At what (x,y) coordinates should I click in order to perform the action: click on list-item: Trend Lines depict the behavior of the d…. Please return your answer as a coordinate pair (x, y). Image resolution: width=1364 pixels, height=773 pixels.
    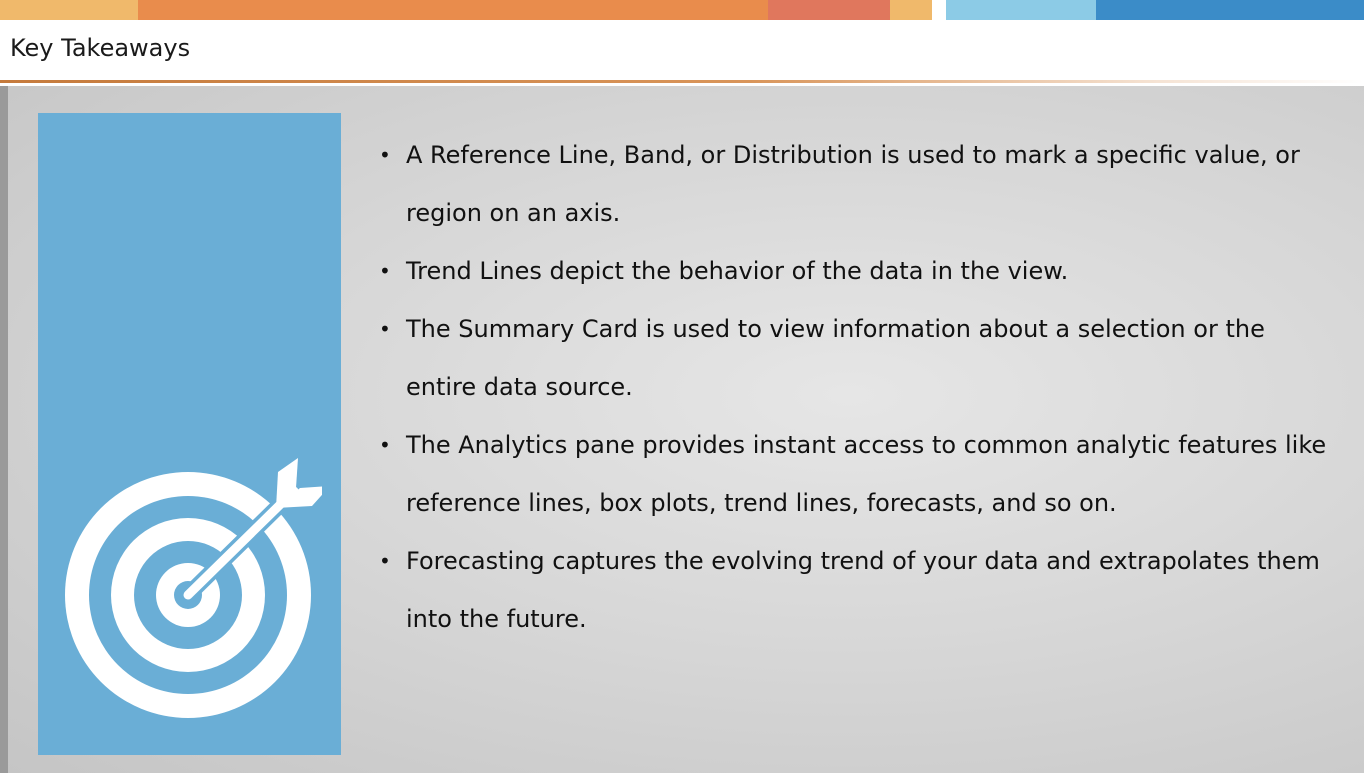
    Looking at the image, I should click on (852, 271).